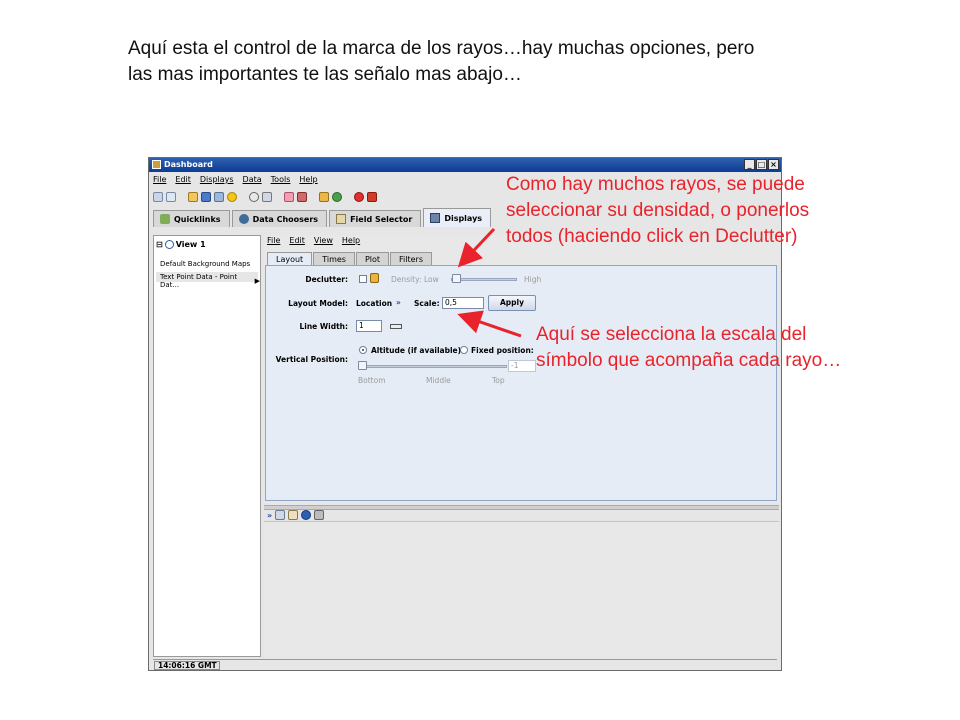 Image resolution: width=960 pixels, height=720 pixels. What do you see at coordinates (463, 303) in the screenshot?
I see `scale-input: 0,5` at bounding box center [463, 303].